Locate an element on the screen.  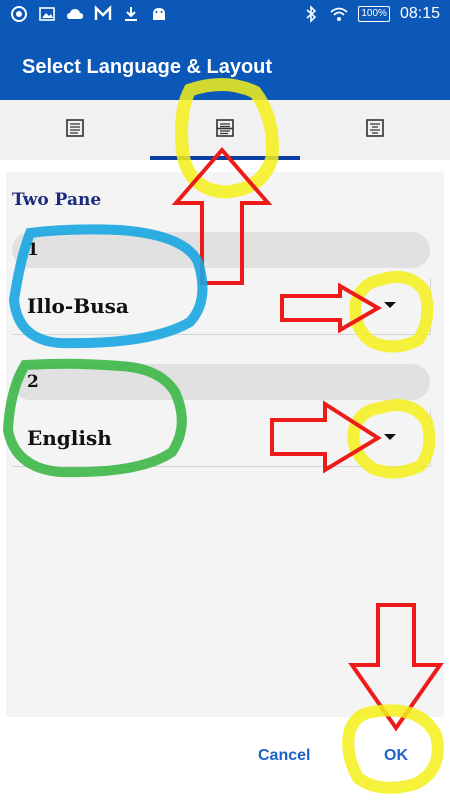
pane-number: 2 is located at coordinates (33, 382).